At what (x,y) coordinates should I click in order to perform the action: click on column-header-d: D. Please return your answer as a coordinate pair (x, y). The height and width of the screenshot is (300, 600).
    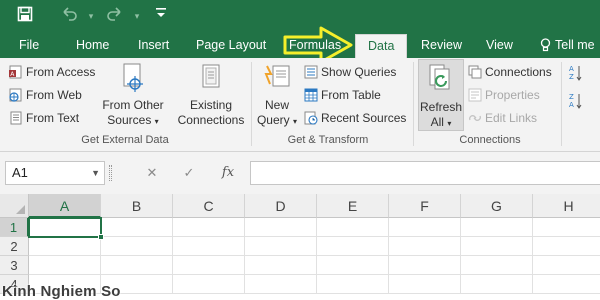
    Looking at the image, I should click on (281, 206).